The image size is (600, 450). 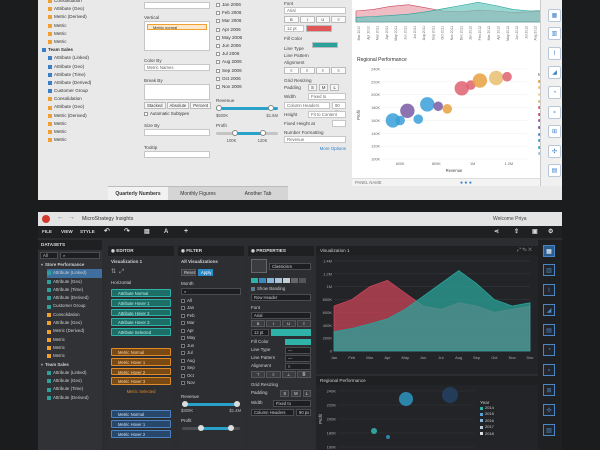 I want to click on metric-normal-pill: Metric normal, so click(x=177, y=27).